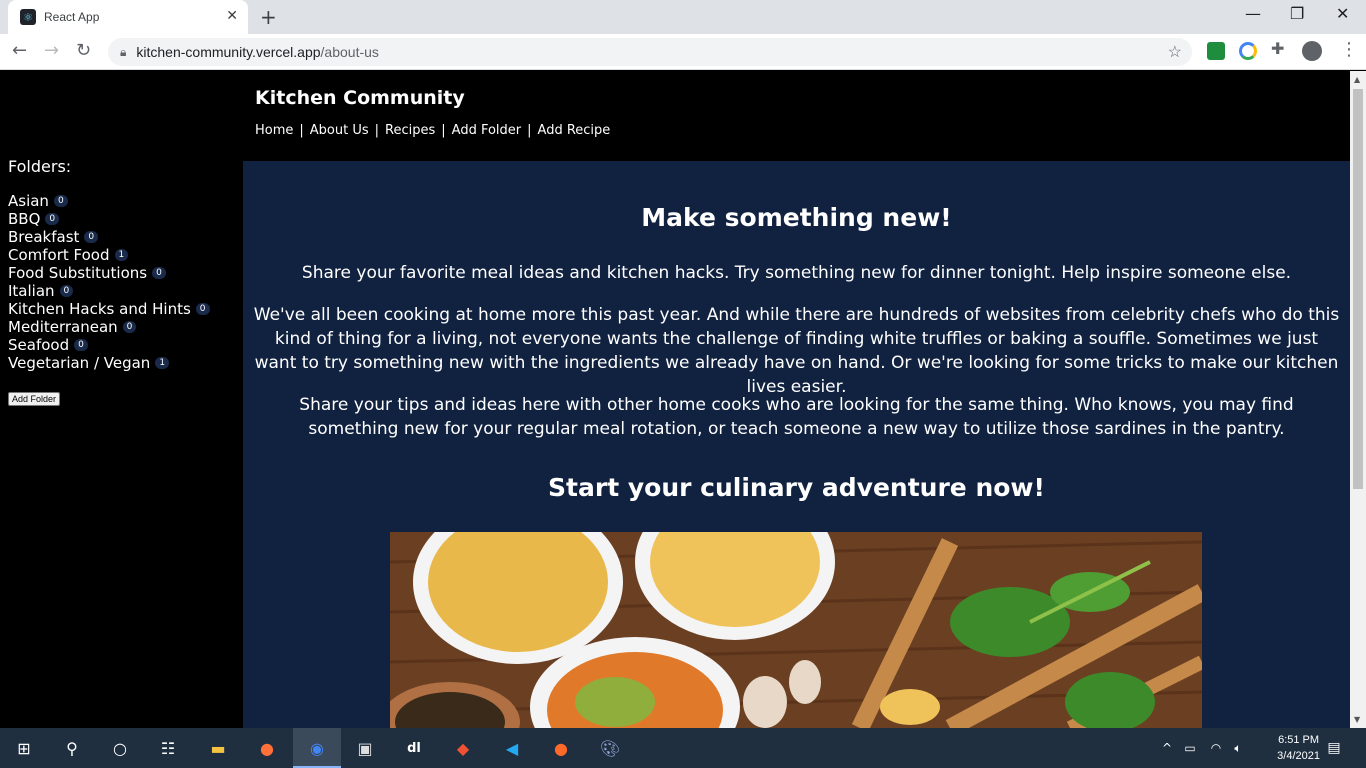  Describe the element at coordinates (218, 748) in the screenshot. I see `file-explorer-icon: ▬` at that location.